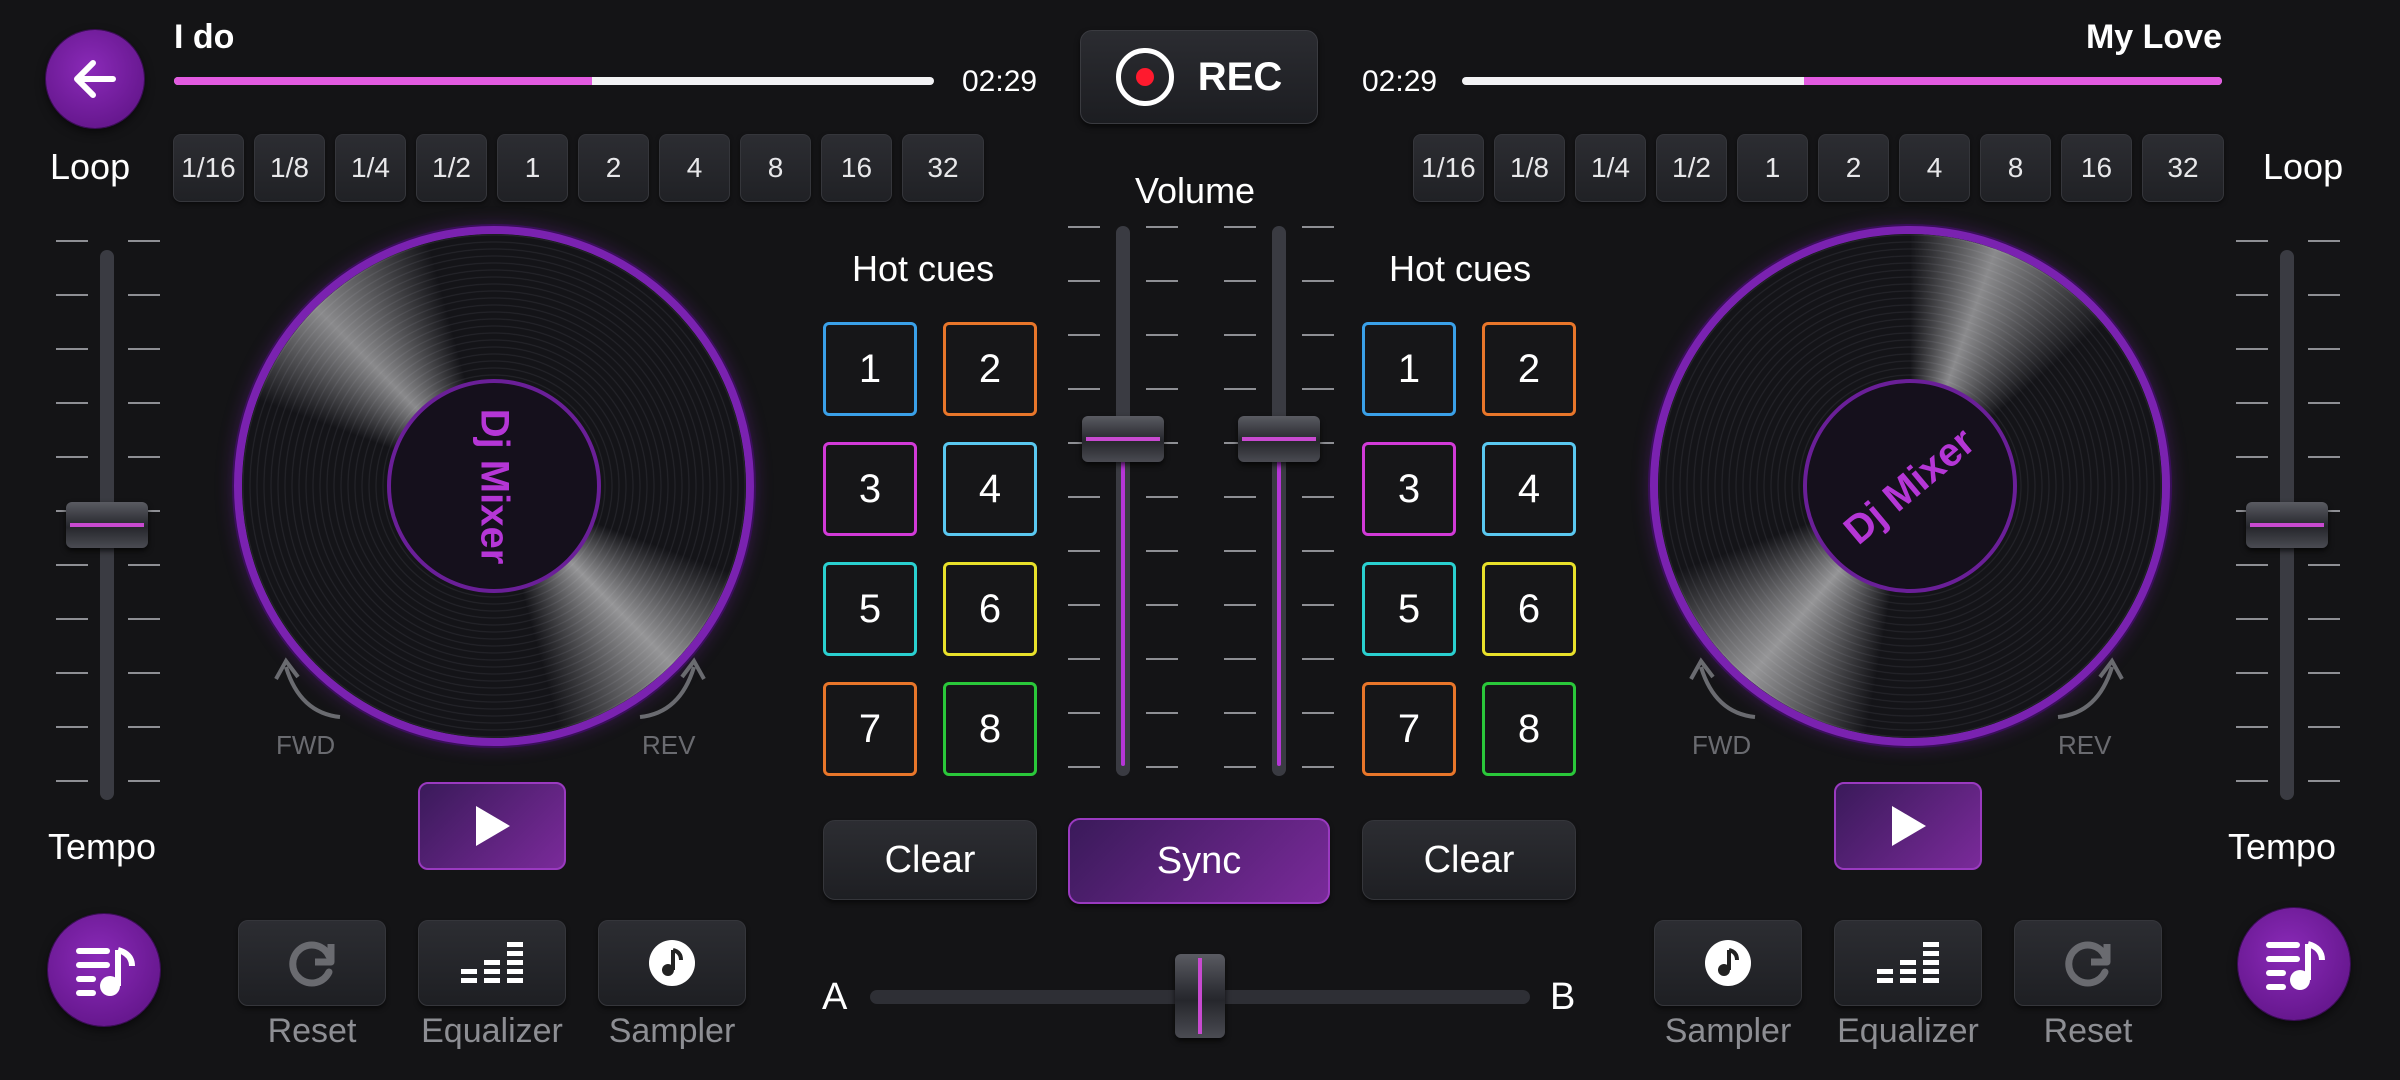  Describe the element at coordinates (1200, 996) in the screenshot. I see `crossfader-knob` at that location.